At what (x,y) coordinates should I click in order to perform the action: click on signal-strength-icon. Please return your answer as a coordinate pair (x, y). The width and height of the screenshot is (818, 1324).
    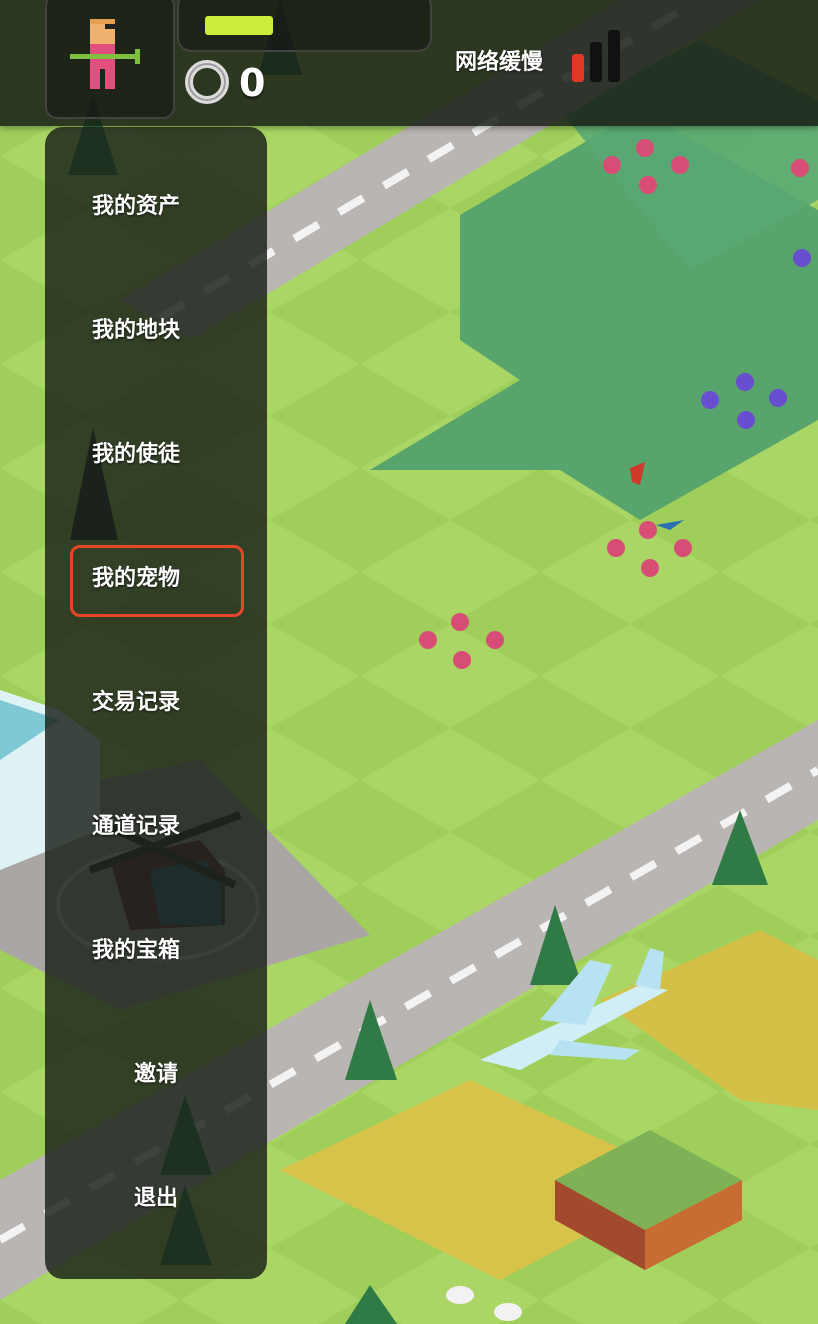
    Looking at the image, I should click on (596, 56).